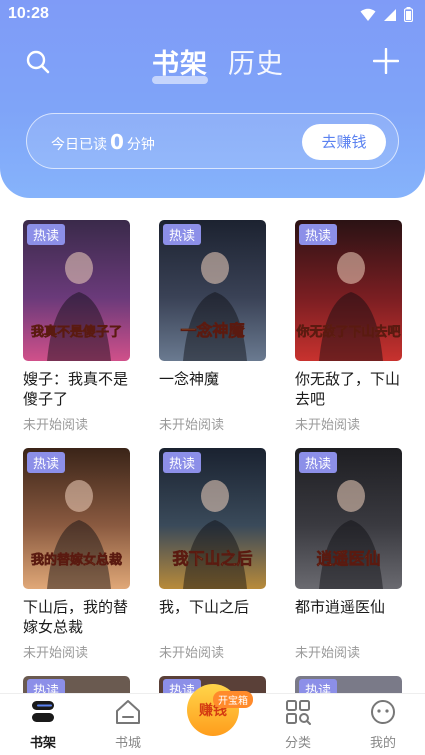 The width and height of the screenshot is (425, 755). I want to click on book-card: 我下山之后 热读 我，下山之后 未开始阅读, so click(212, 554).